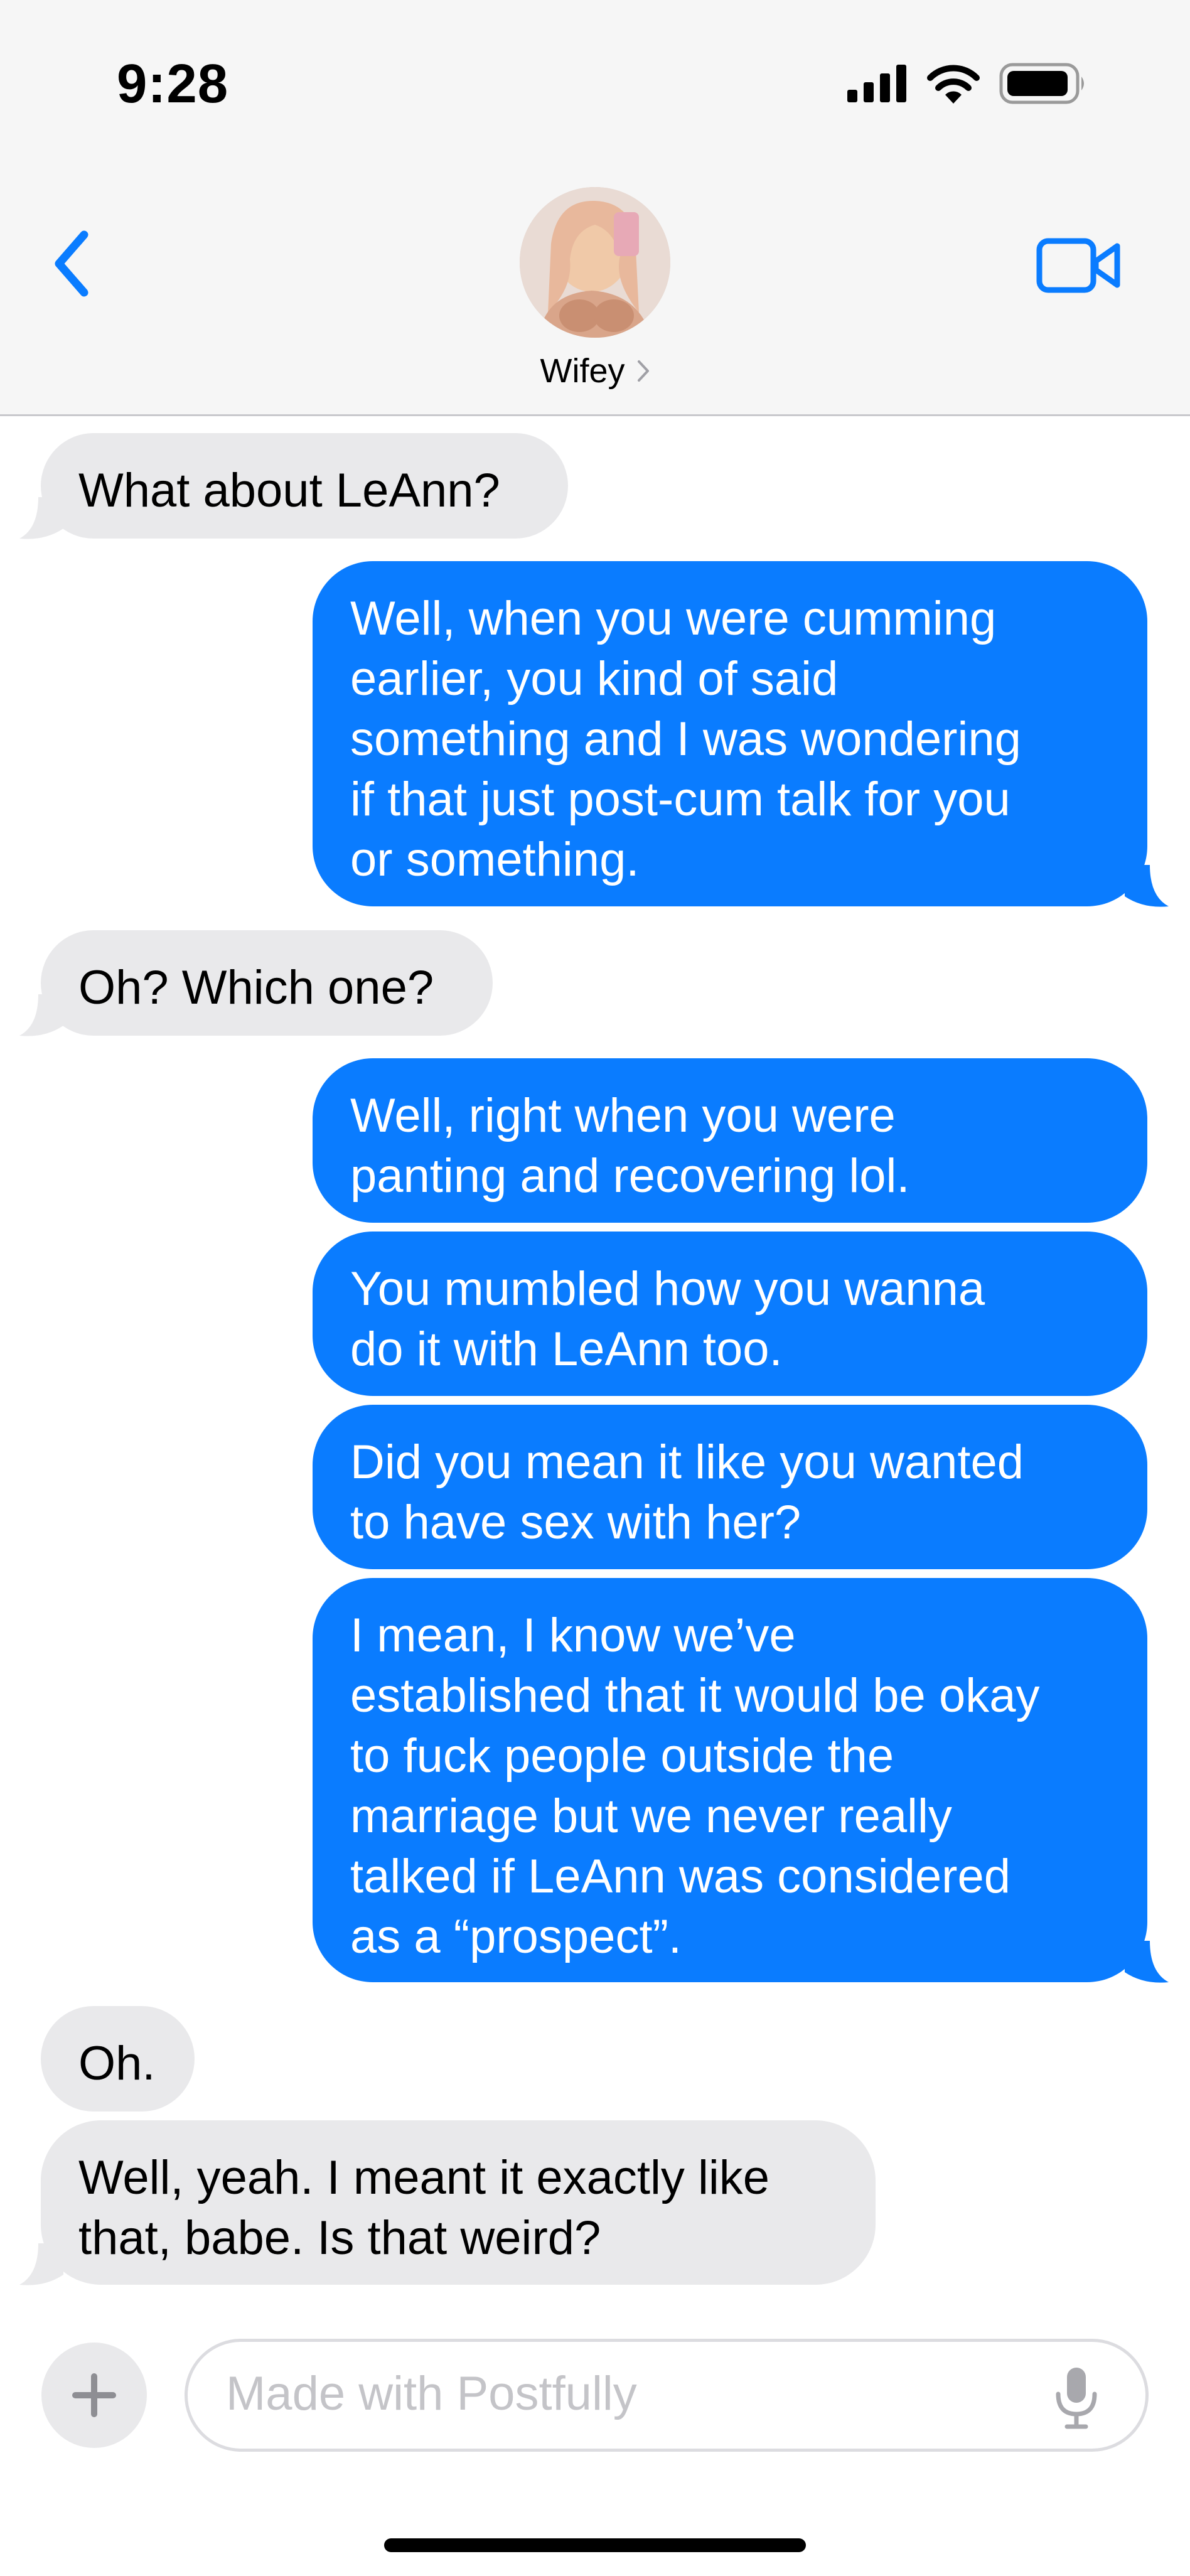  I want to click on status-icons, so click(967, 83).